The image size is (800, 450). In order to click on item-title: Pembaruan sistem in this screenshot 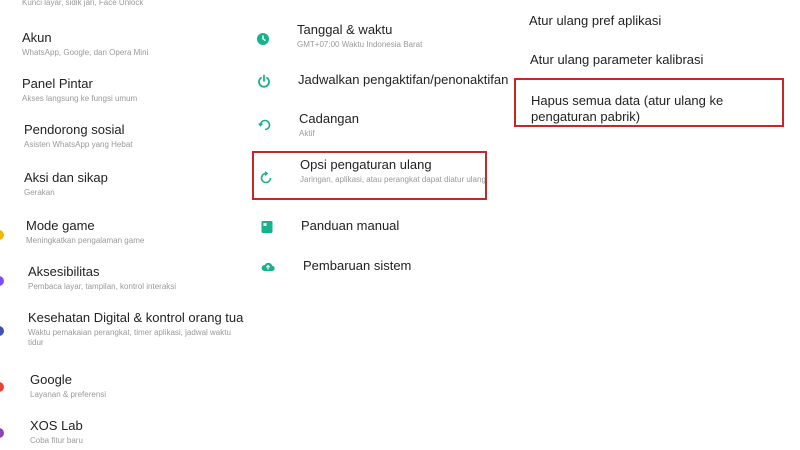, I will do `click(357, 265)`.